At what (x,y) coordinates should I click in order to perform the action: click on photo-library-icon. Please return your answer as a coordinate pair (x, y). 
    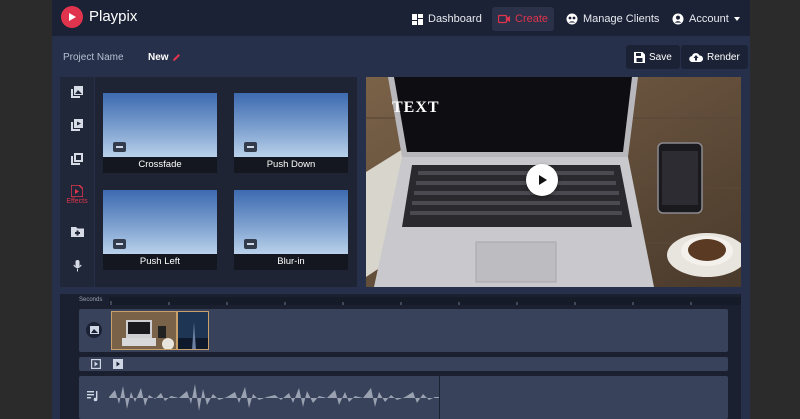
    Looking at the image, I should click on (77, 92).